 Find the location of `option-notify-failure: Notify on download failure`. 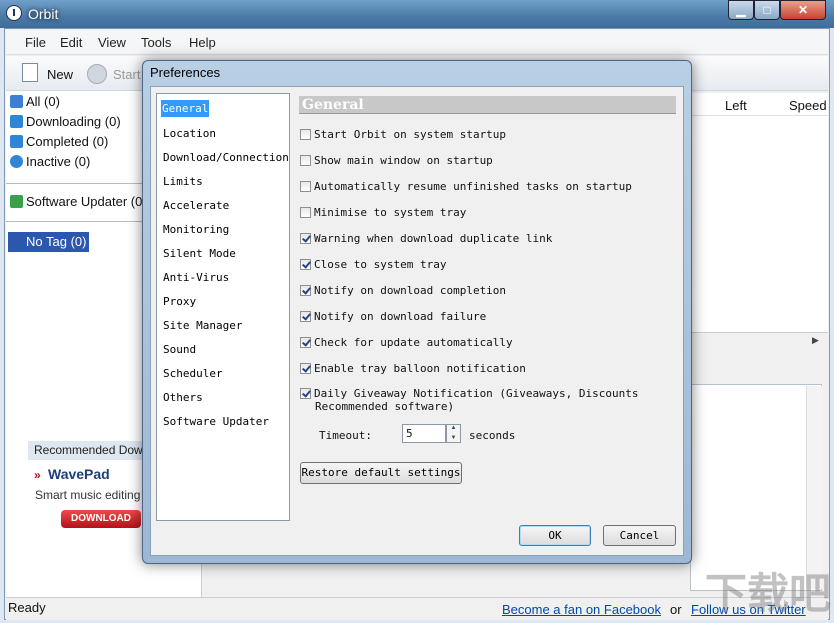

option-notify-failure: Notify on download failure is located at coordinates (393, 316).